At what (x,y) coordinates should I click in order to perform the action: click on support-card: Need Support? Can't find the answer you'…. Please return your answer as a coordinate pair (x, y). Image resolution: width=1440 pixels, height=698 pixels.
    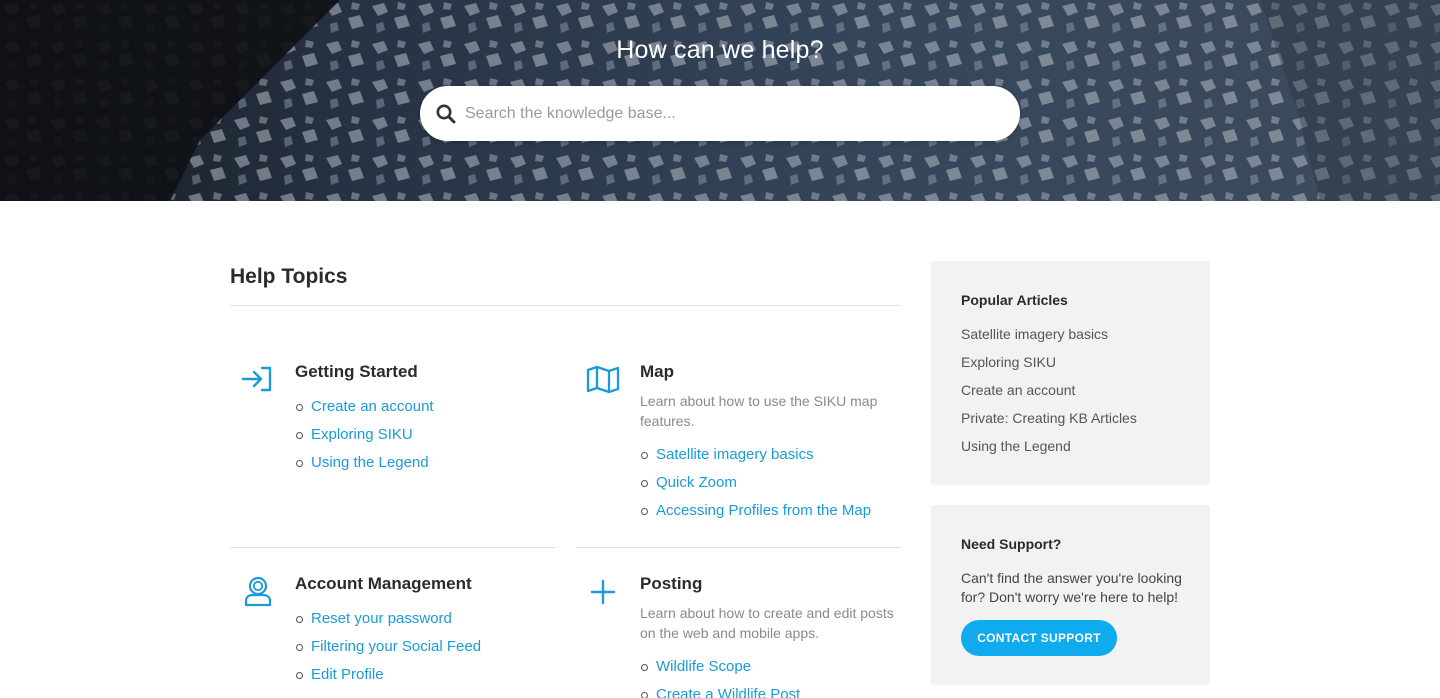
    Looking at the image, I should click on (1070, 595).